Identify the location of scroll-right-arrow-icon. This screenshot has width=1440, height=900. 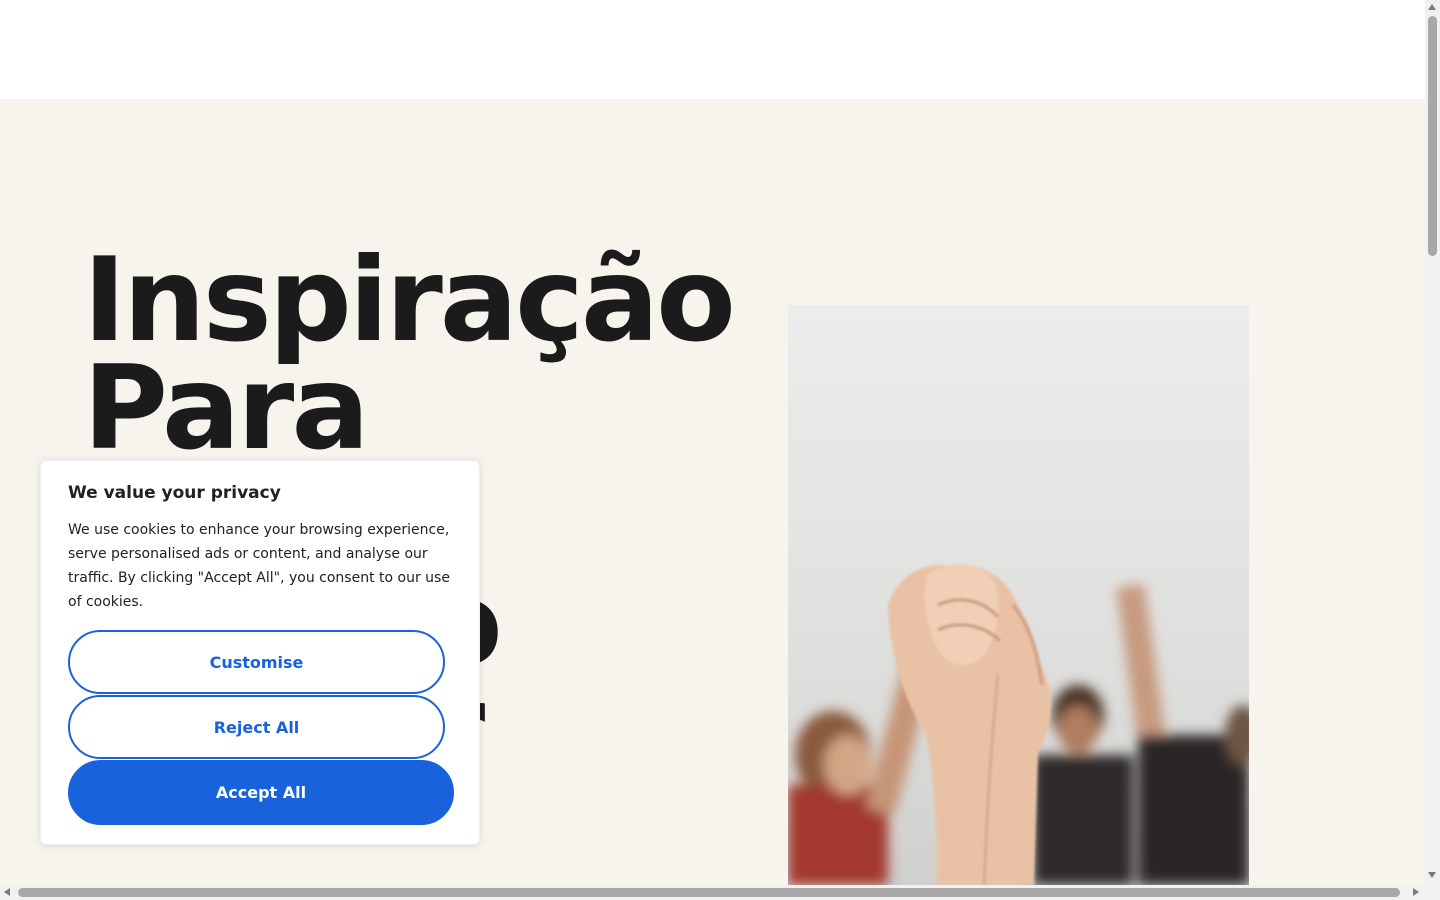
(1416, 892).